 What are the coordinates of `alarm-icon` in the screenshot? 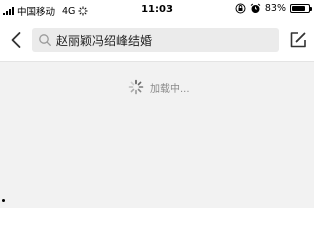 It's located at (255, 8).